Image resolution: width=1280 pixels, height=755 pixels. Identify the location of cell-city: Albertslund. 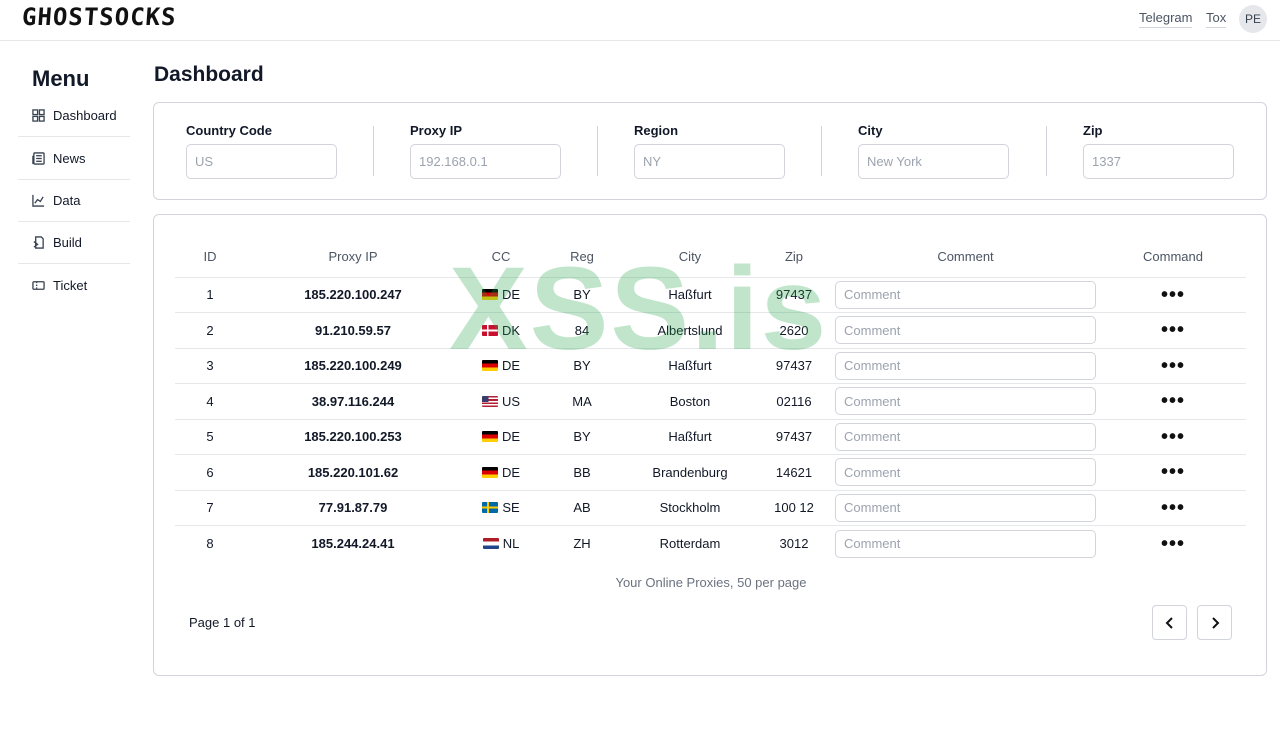
(690, 330).